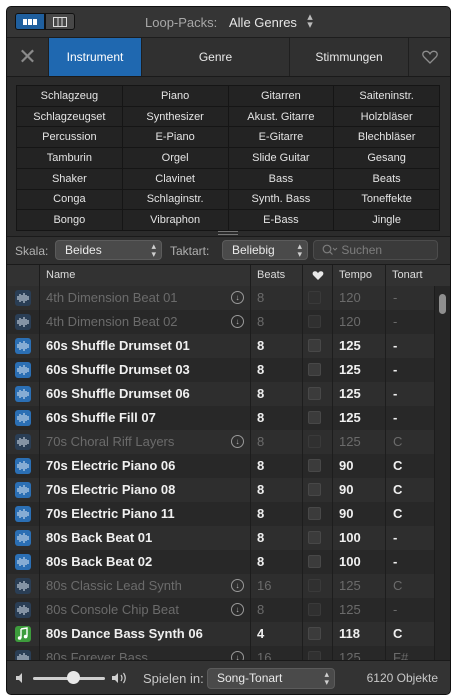  Describe the element at coordinates (175, 96) in the screenshot. I see `keyword-button: Piano` at that location.